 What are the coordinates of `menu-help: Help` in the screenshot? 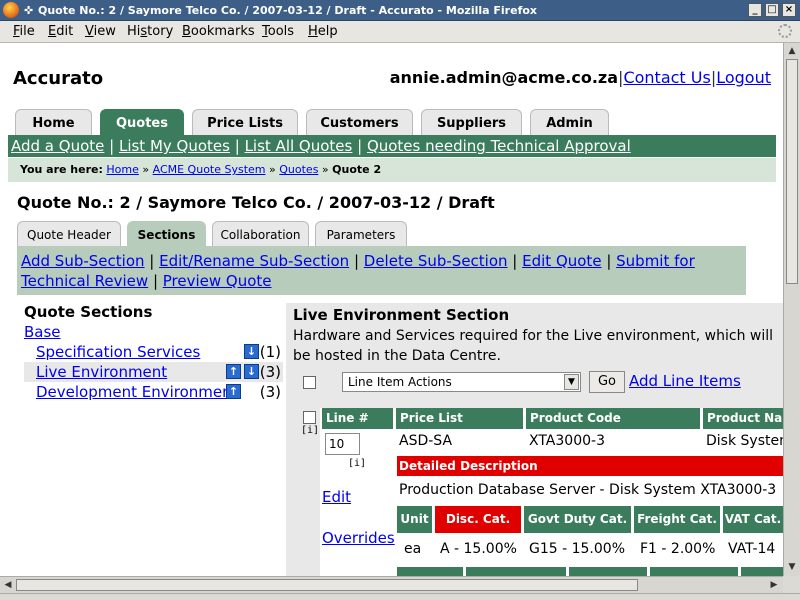 It's located at (323, 31).